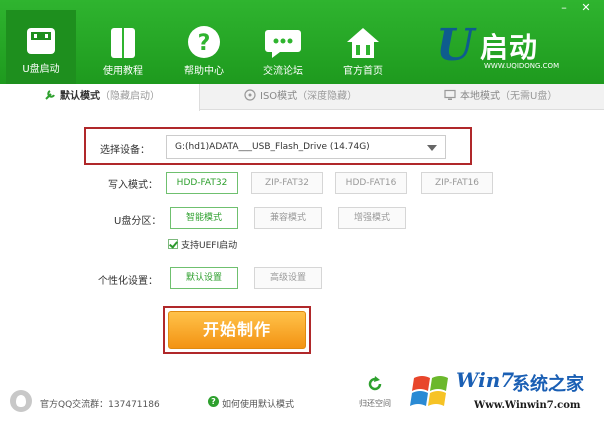  Describe the element at coordinates (21, 401) in the screenshot. I see `qq-icon` at that location.